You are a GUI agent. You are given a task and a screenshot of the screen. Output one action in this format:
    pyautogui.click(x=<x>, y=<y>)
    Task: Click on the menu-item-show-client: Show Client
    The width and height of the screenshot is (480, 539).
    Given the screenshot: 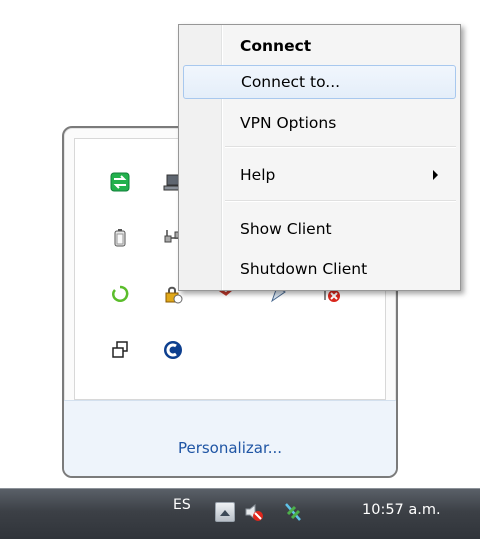 What is the action you would take?
    pyautogui.click(x=319, y=229)
    